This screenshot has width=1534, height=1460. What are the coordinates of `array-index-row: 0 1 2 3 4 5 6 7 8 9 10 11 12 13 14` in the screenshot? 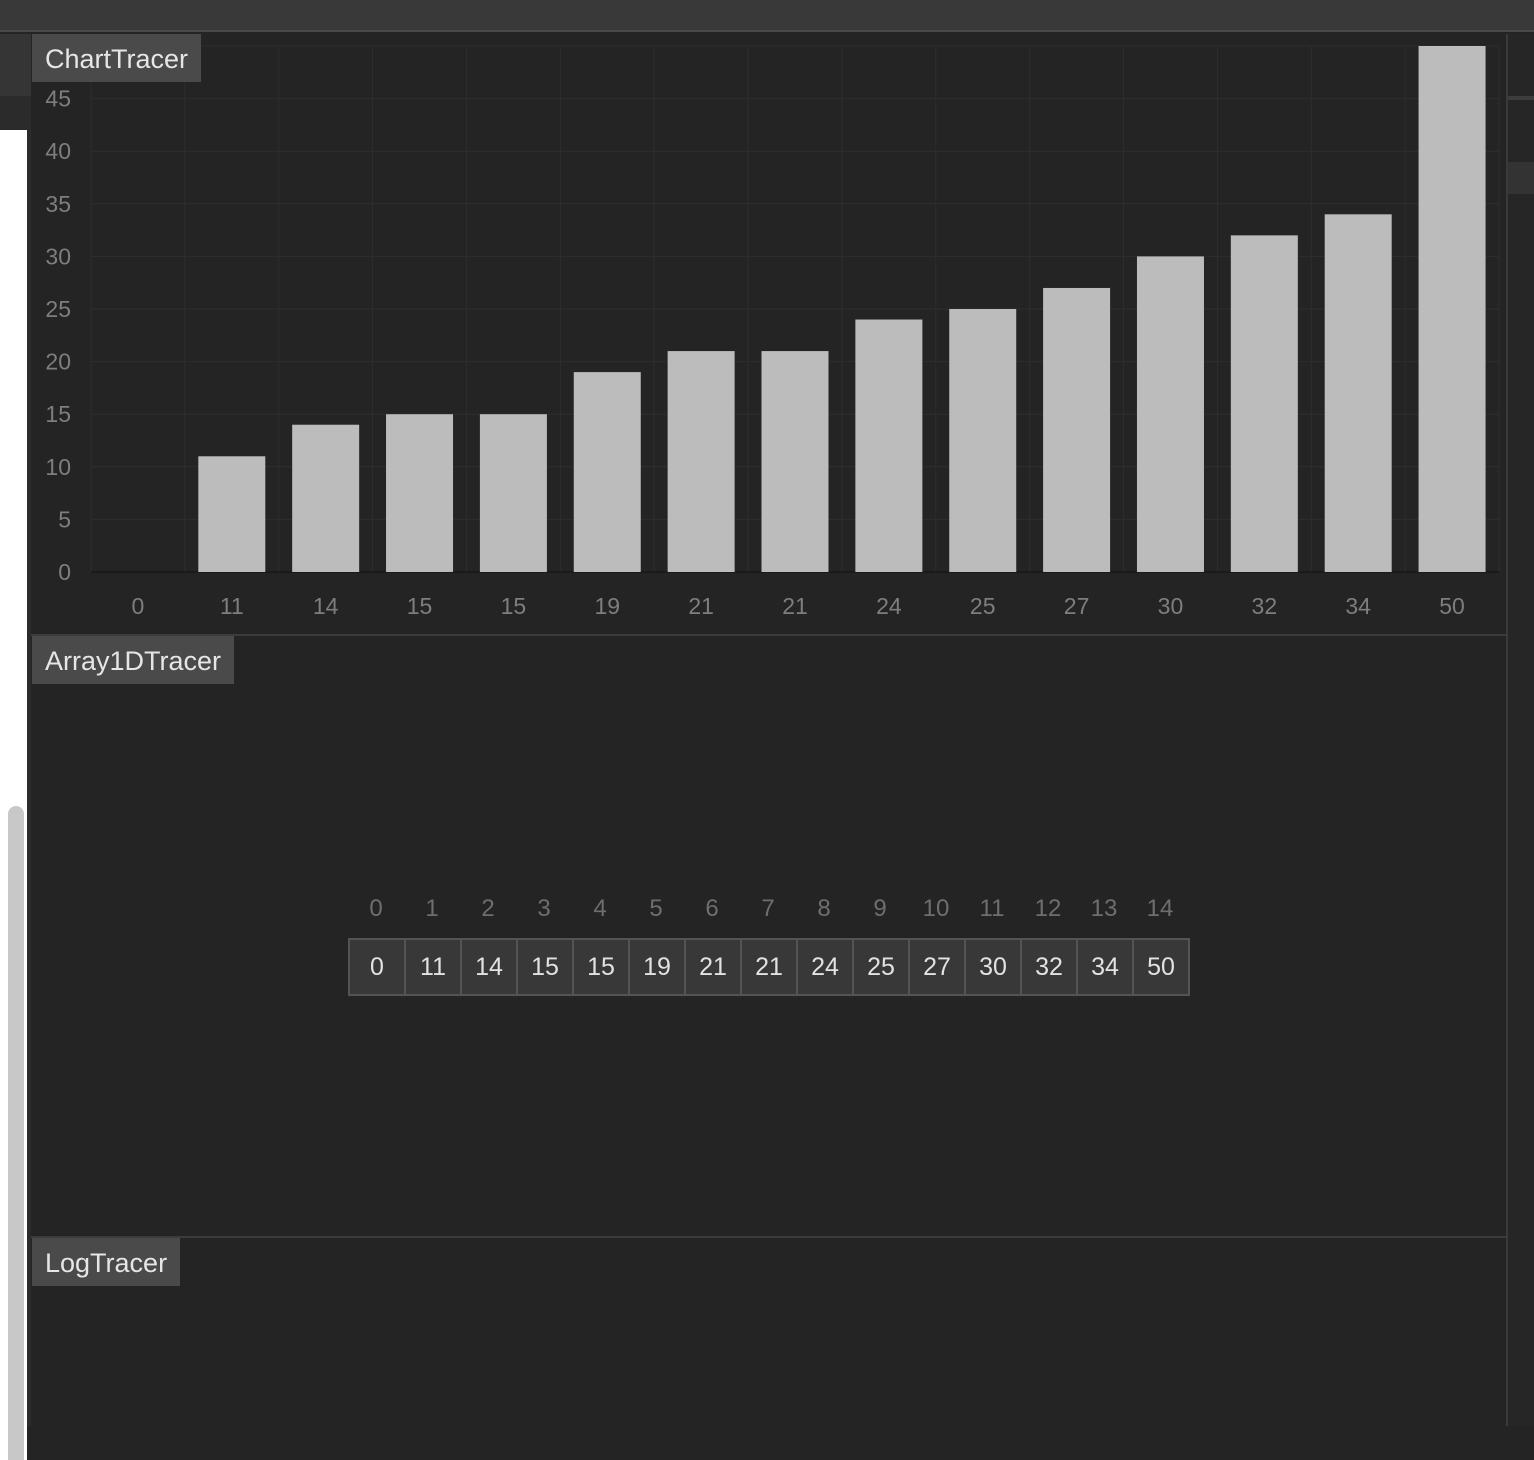 It's located at (769, 909).